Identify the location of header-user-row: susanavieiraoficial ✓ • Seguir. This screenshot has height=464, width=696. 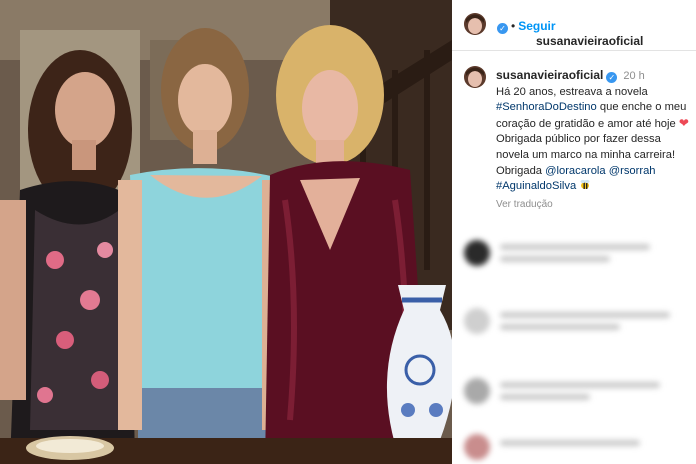
(568, 32).